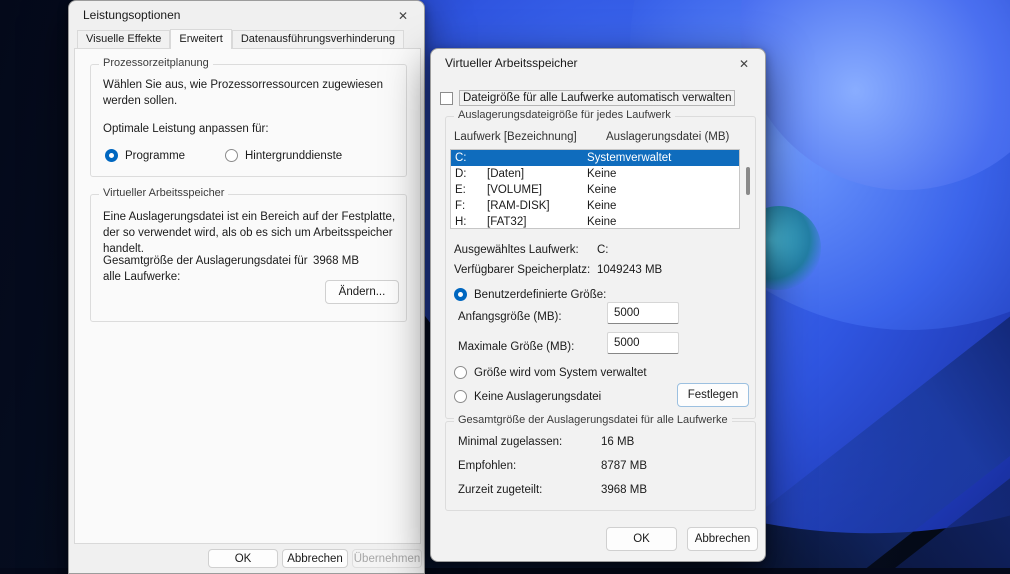 The width and height of the screenshot is (1010, 574). I want to click on selected-drive-value: C:, so click(603, 250).